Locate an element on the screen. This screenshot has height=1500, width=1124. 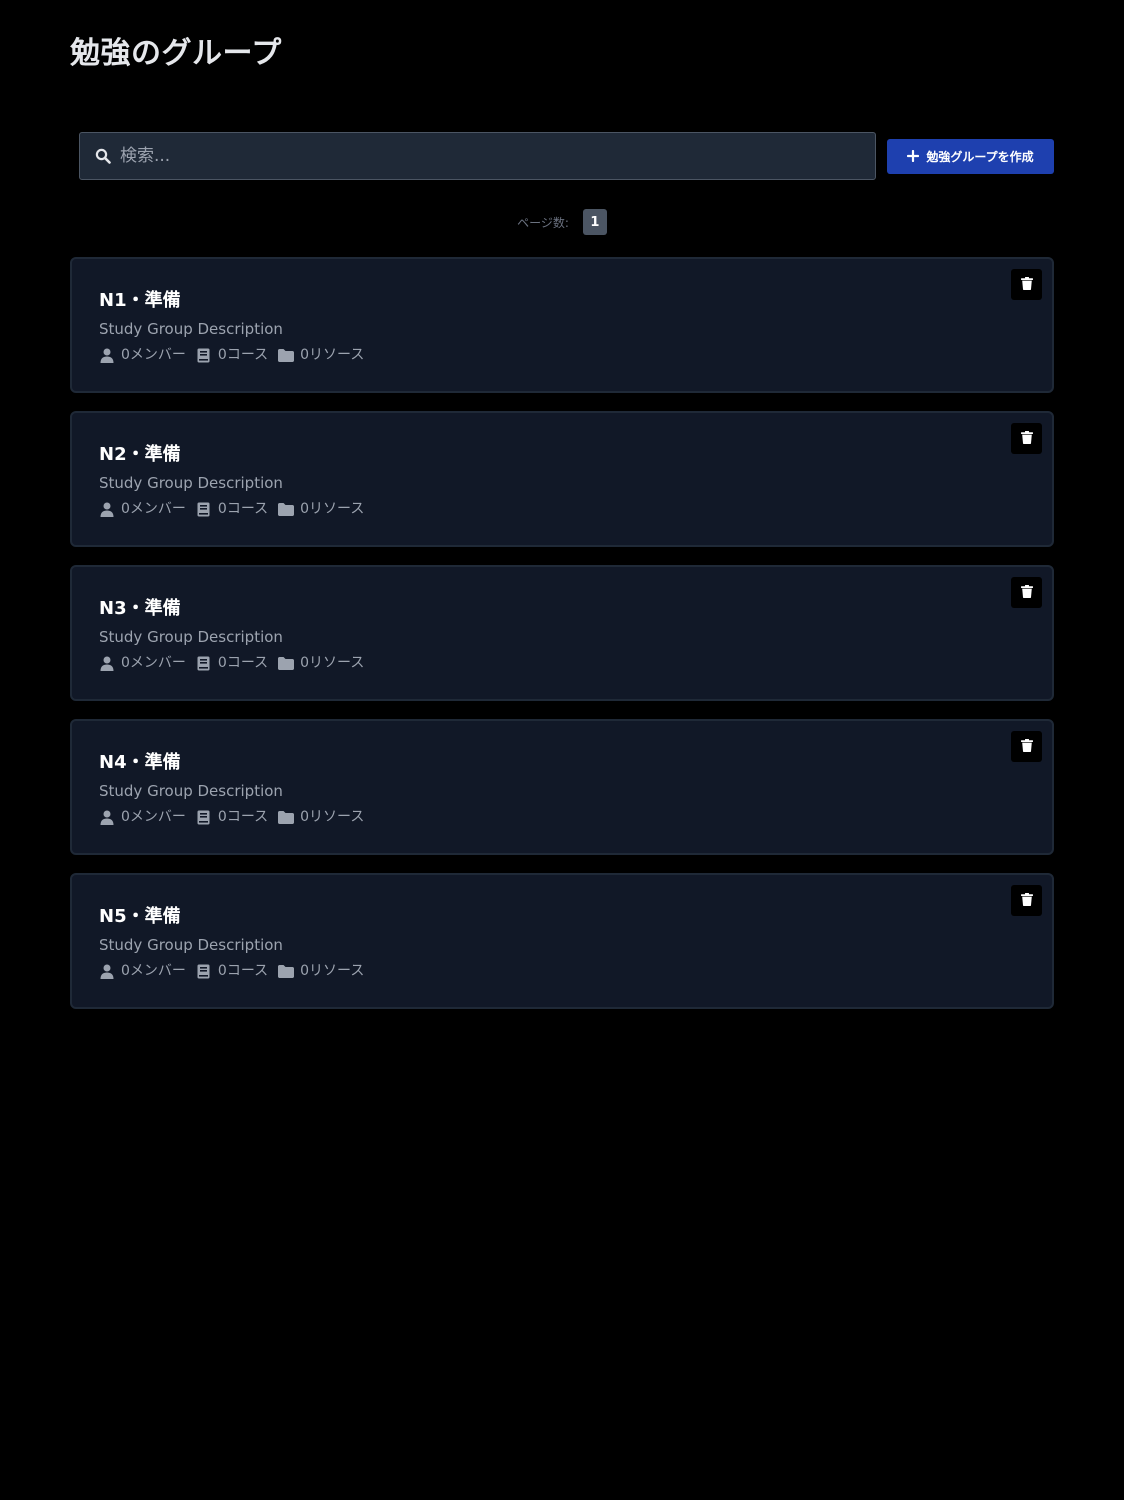
pagination-label: ページ数: is located at coordinates (543, 222).